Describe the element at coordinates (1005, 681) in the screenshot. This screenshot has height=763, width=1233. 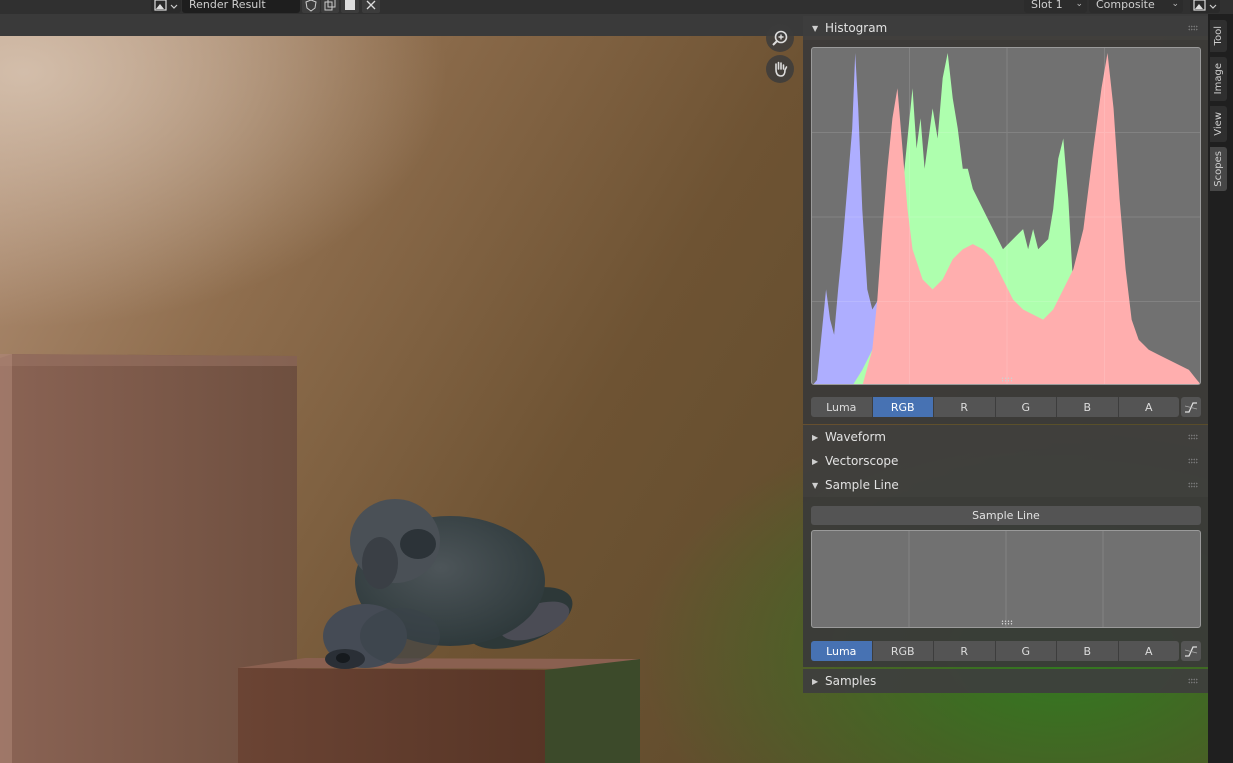
I see `samples-panel-header: ▶ Samples` at that location.